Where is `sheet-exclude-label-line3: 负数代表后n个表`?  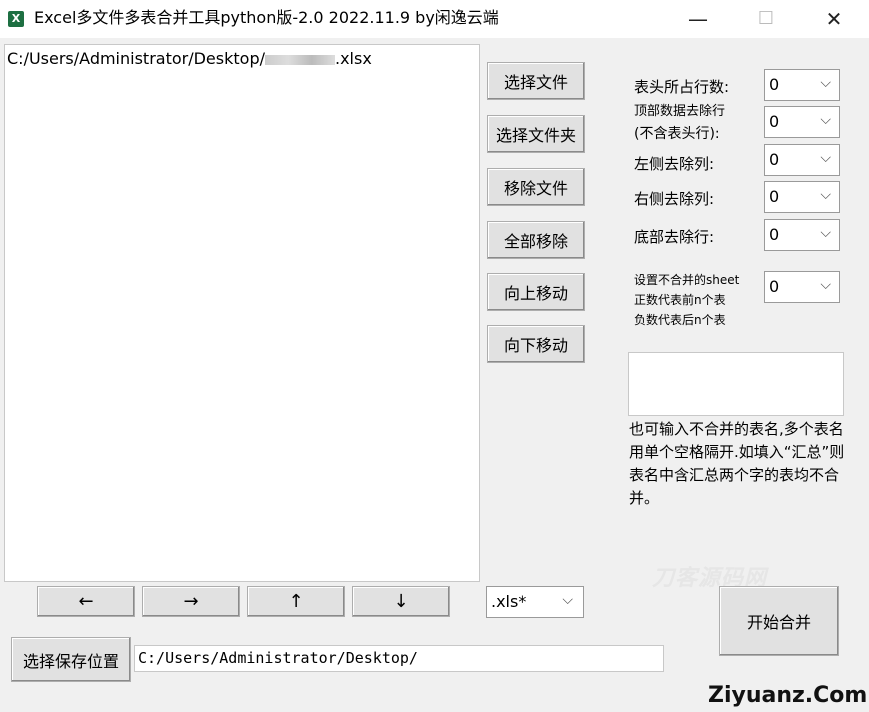
sheet-exclude-label-line3: 负数代表后n个表 is located at coordinates (680, 320).